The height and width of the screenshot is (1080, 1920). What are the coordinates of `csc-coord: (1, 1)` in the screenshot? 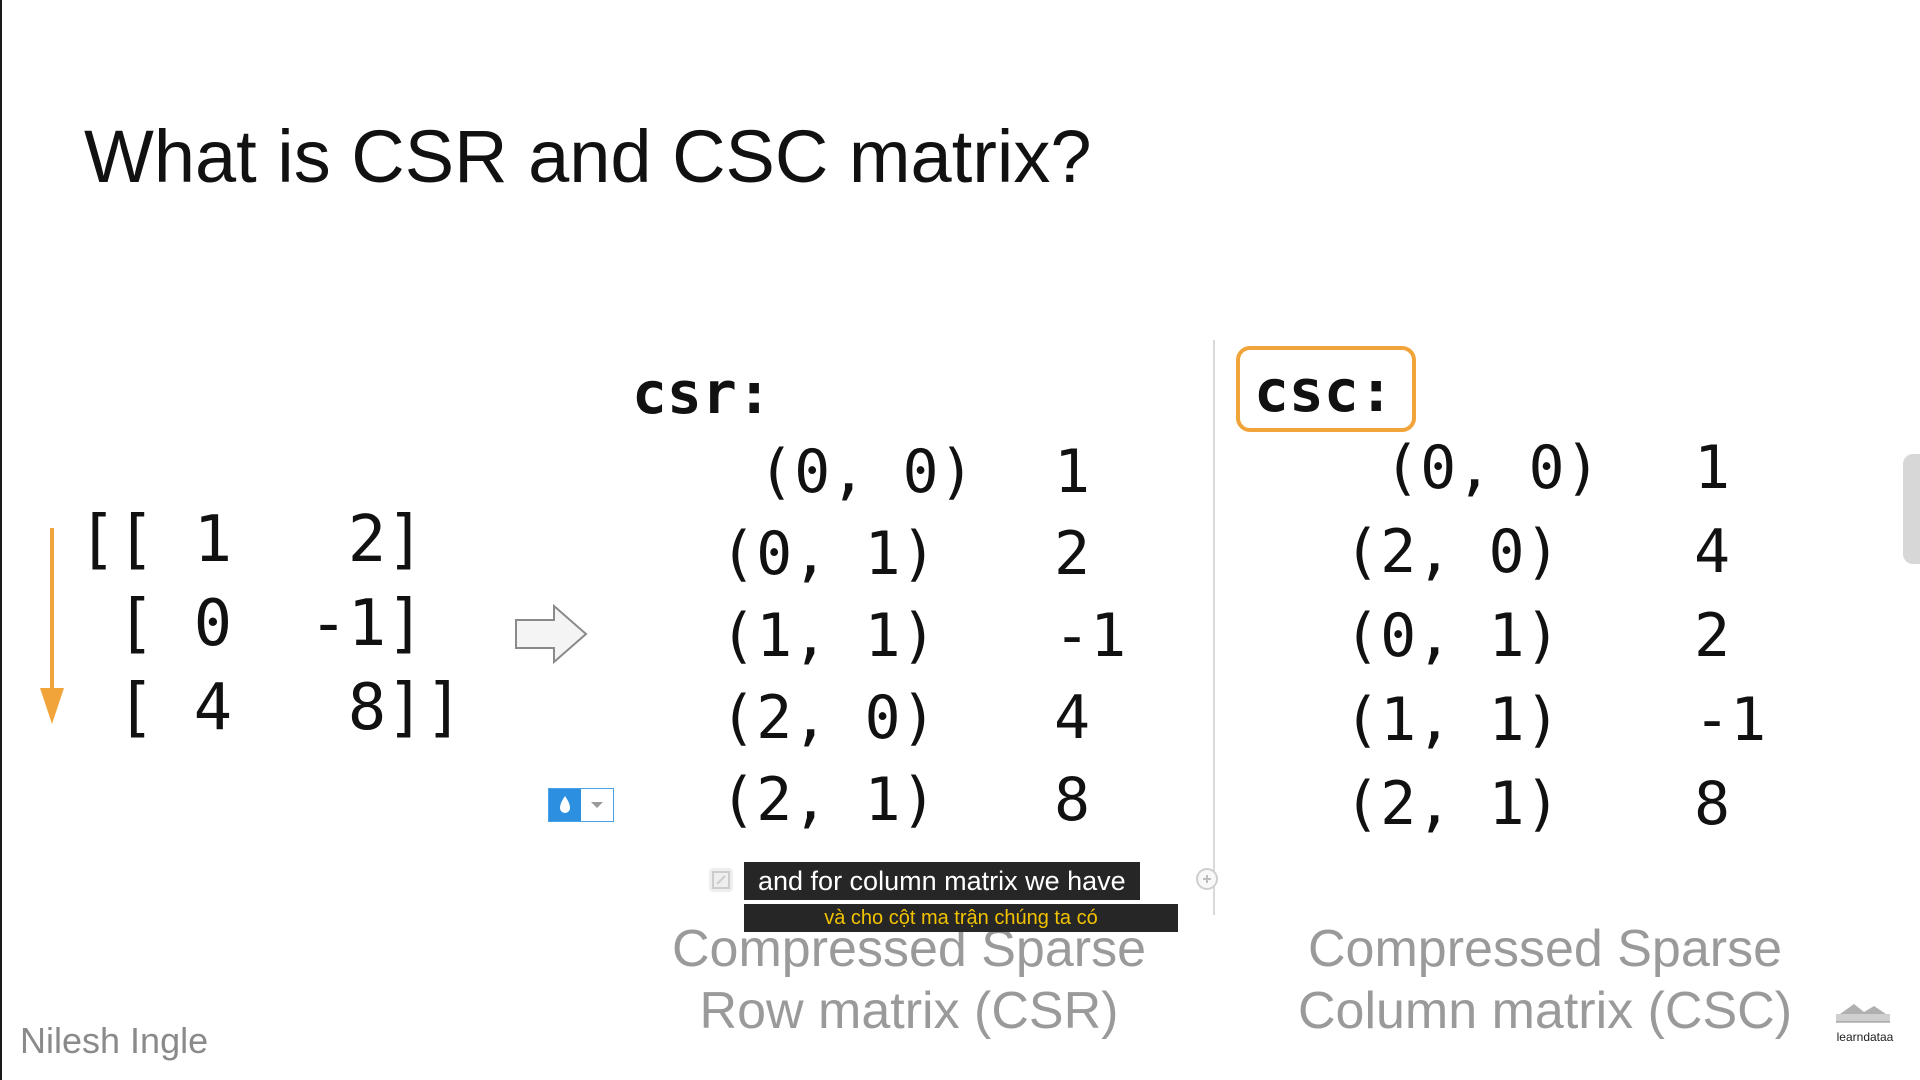 It's located at (1452, 720).